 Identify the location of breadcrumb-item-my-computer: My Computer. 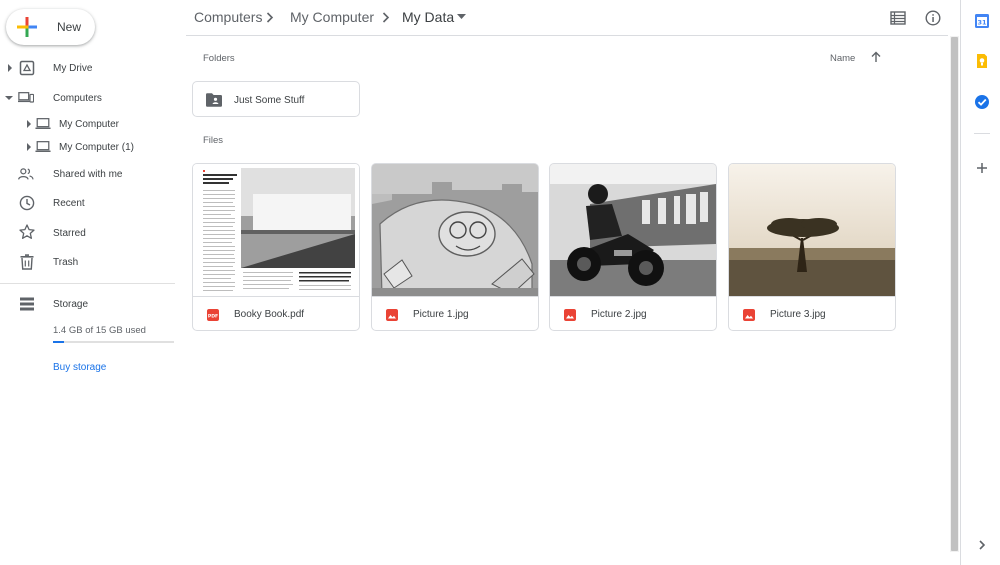
(332, 17).